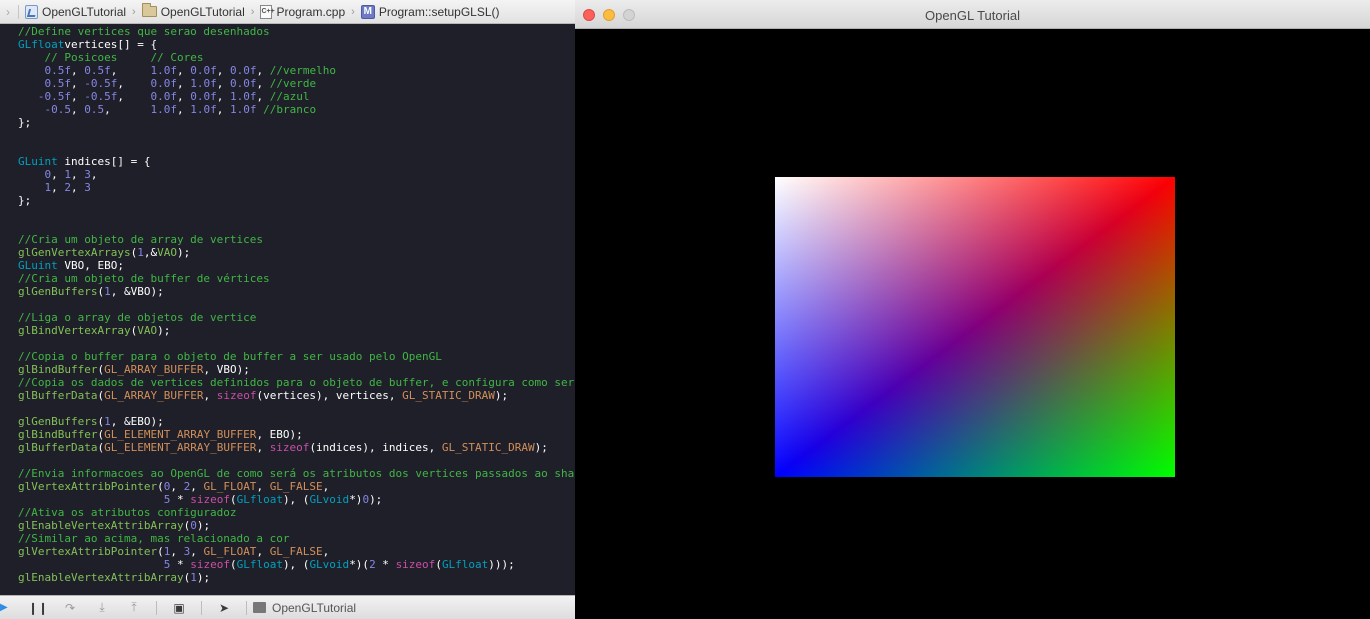 This screenshot has height=619, width=1370. Describe the element at coordinates (58, 174) in the screenshot. I see `code-line: 0, 1, 3,` at that location.